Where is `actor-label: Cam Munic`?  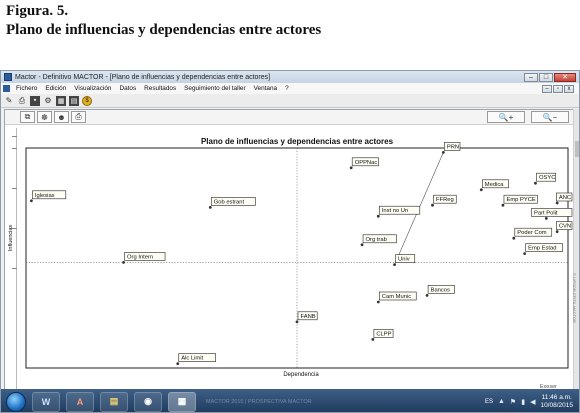 actor-label: Cam Munic is located at coordinates (396, 297).